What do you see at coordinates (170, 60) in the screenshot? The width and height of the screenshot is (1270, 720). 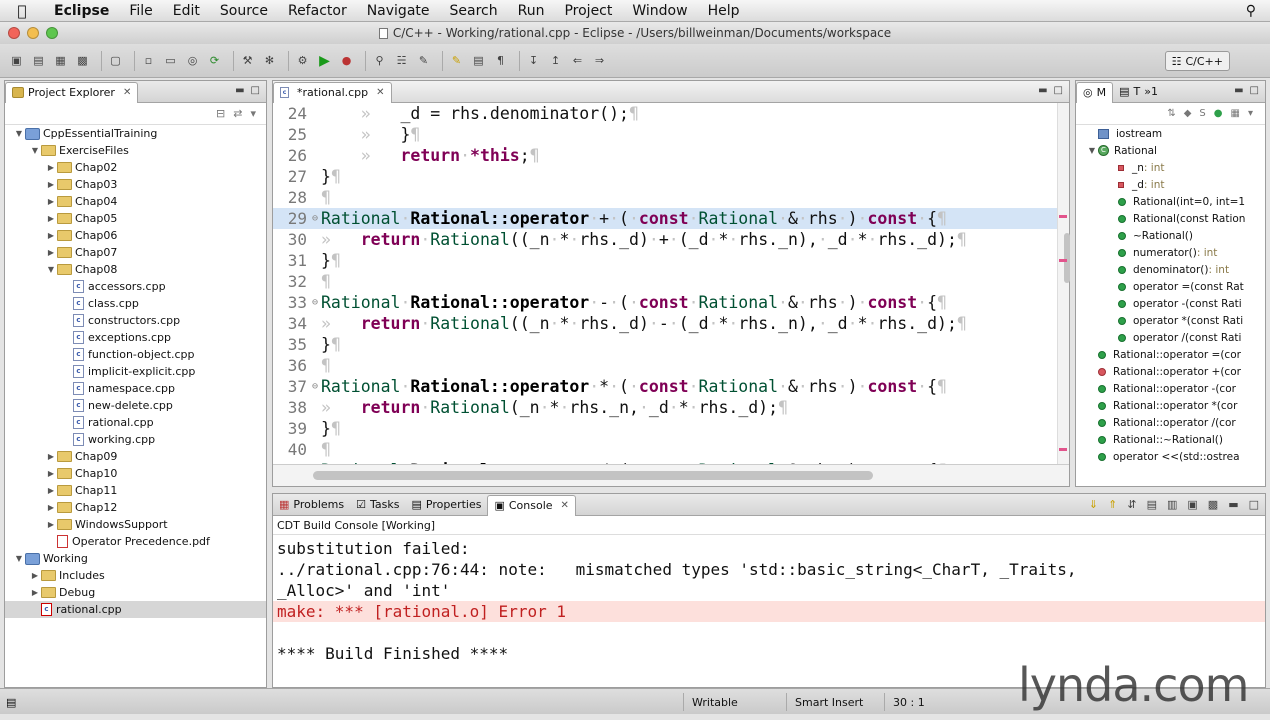 I see `new-folder-icon: ▭` at bounding box center [170, 60].